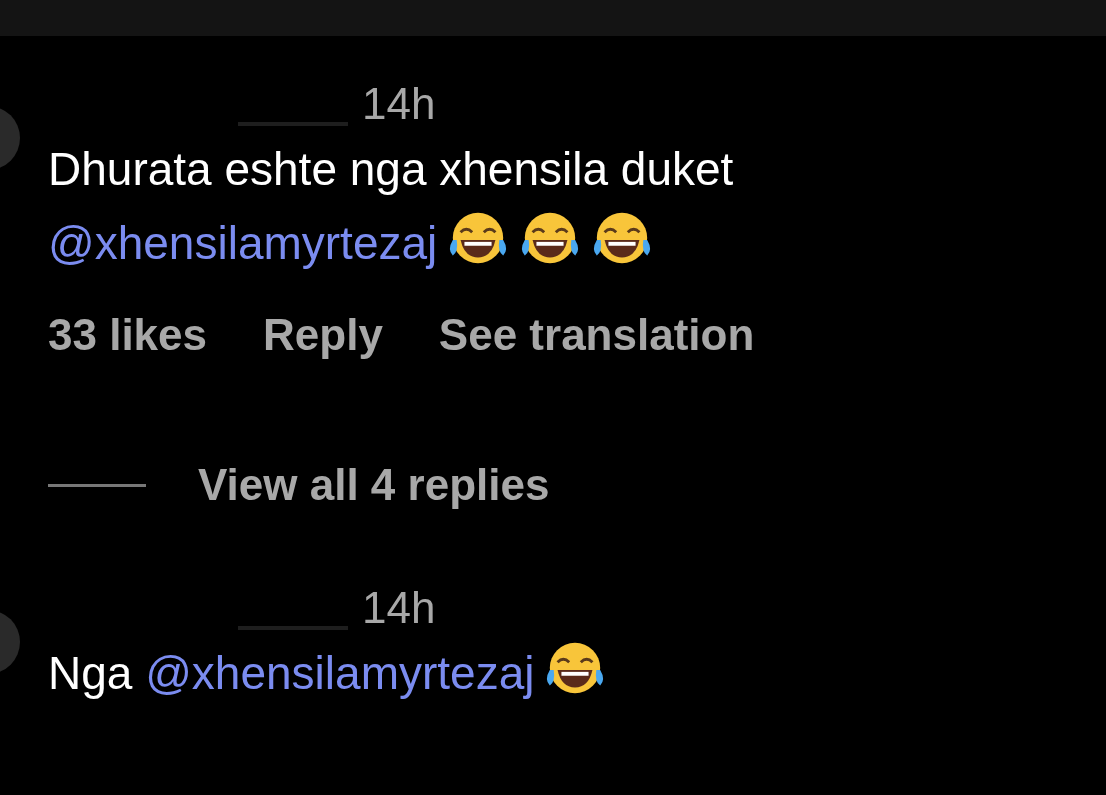 Image resolution: width=1106 pixels, height=795 pixels. Describe the element at coordinates (596, 335) in the screenshot. I see `see-translation-button: See translation` at that location.